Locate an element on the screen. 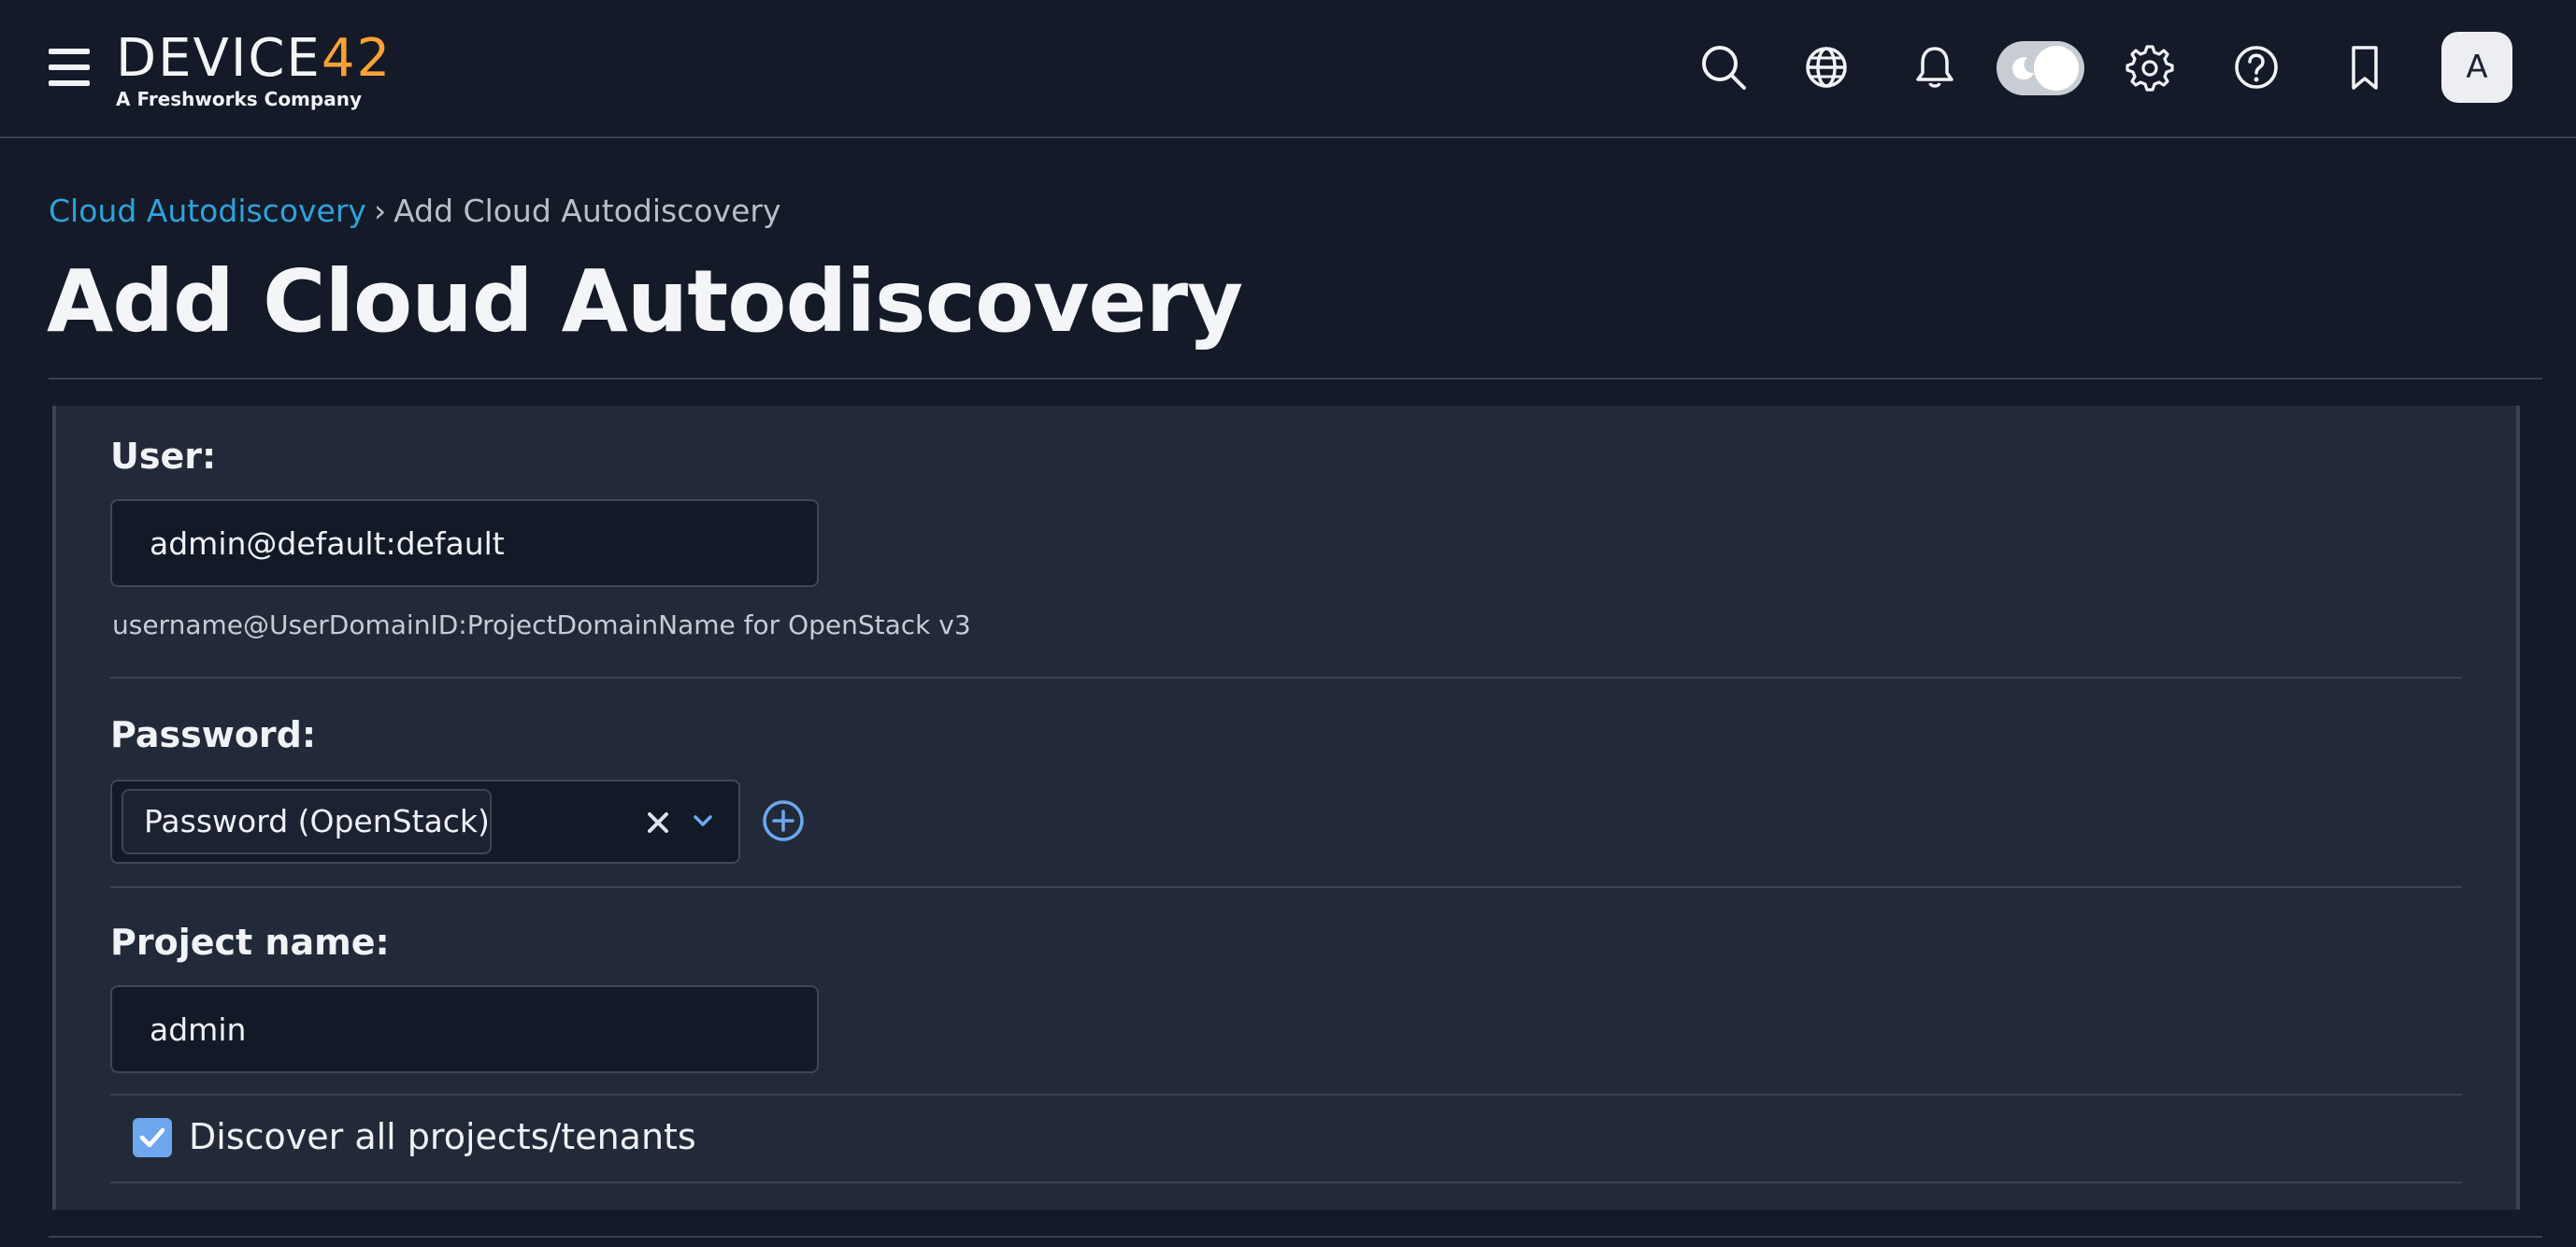 The image size is (2576, 1247). breadcrumb-current: Add Cloud Autodiscovery is located at coordinates (587, 211).